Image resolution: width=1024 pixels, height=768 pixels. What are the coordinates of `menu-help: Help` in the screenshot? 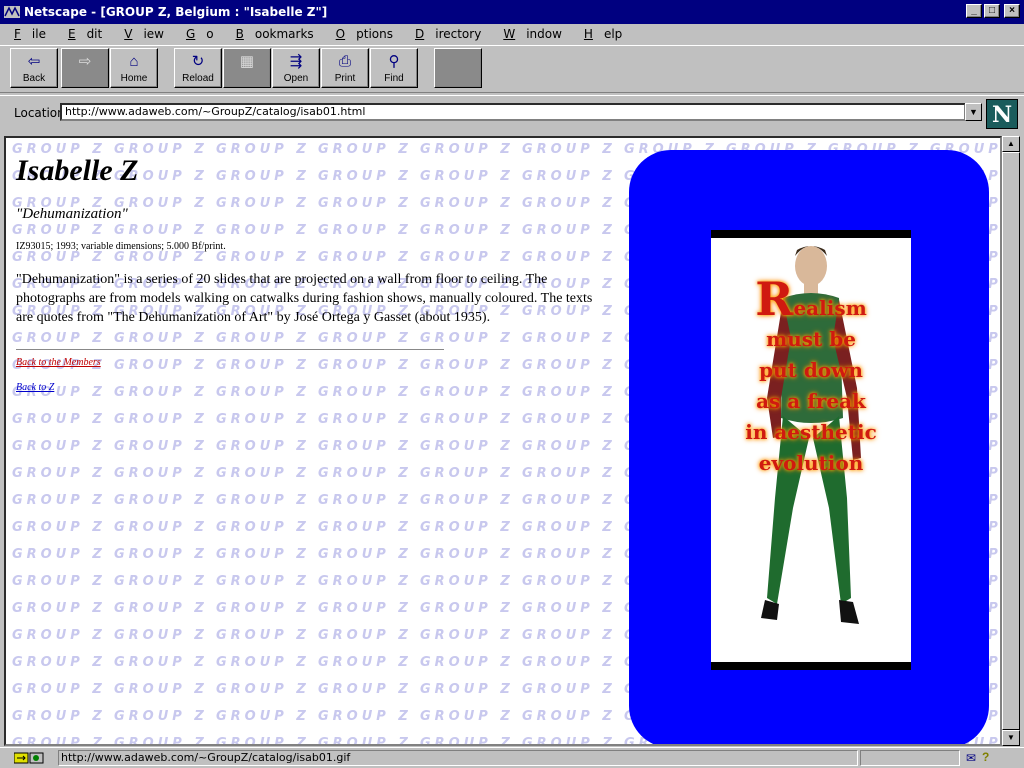 It's located at (604, 34).